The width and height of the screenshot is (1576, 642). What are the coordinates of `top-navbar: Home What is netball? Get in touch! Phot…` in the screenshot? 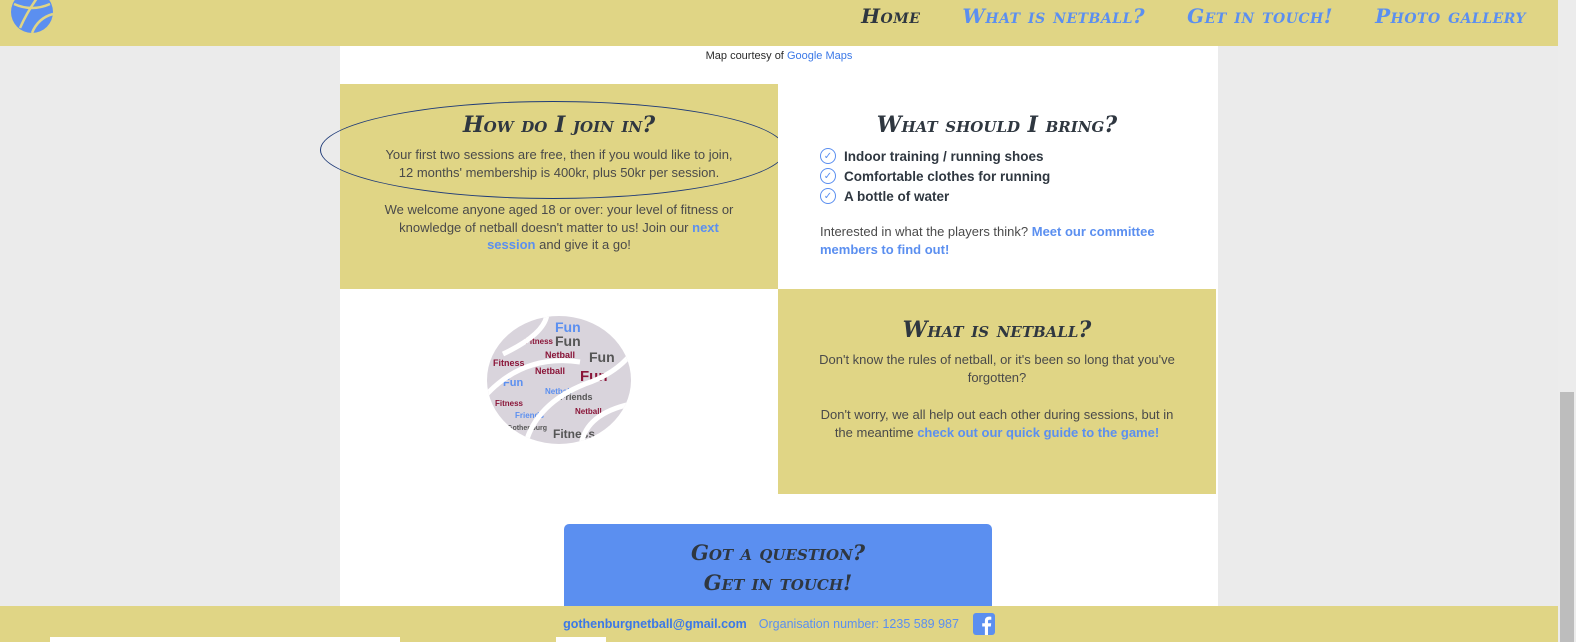 It's located at (779, 23).